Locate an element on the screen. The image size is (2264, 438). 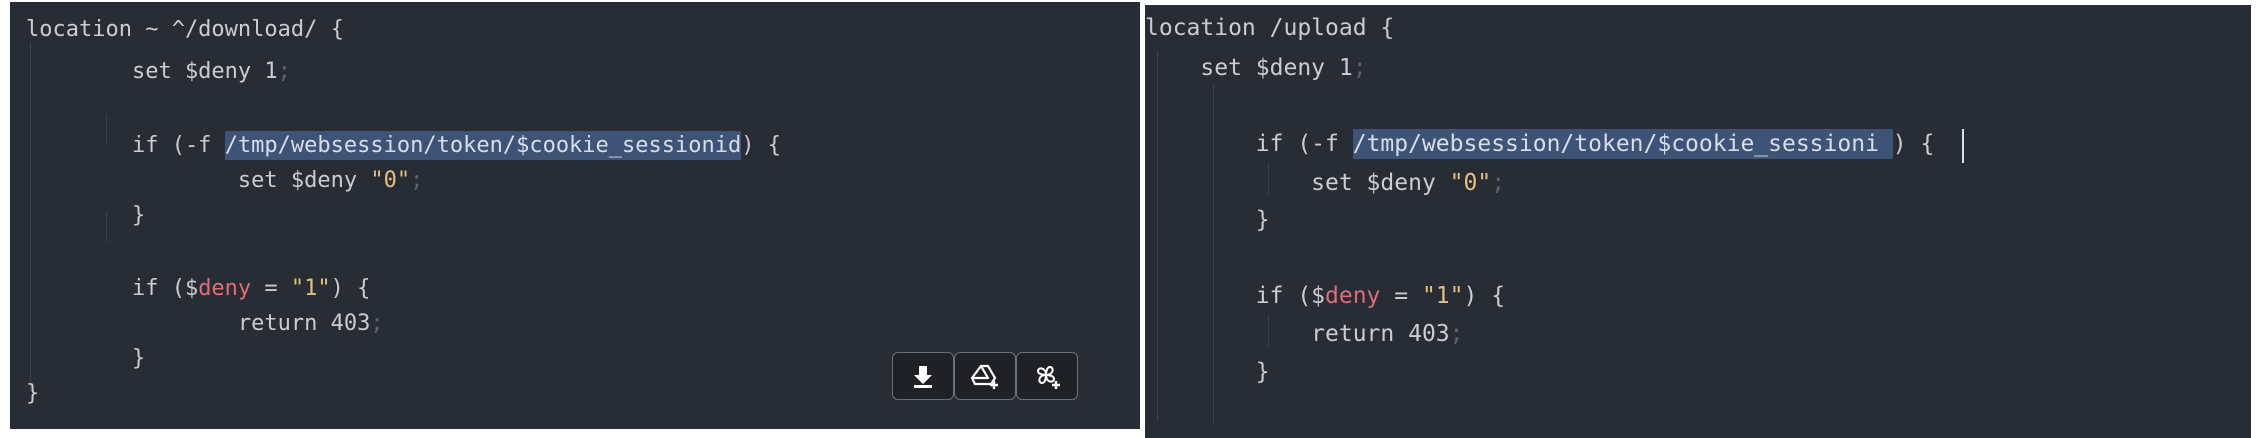
selected-text: /tmp/websession/token/$cookie_sessionid is located at coordinates (483, 145).